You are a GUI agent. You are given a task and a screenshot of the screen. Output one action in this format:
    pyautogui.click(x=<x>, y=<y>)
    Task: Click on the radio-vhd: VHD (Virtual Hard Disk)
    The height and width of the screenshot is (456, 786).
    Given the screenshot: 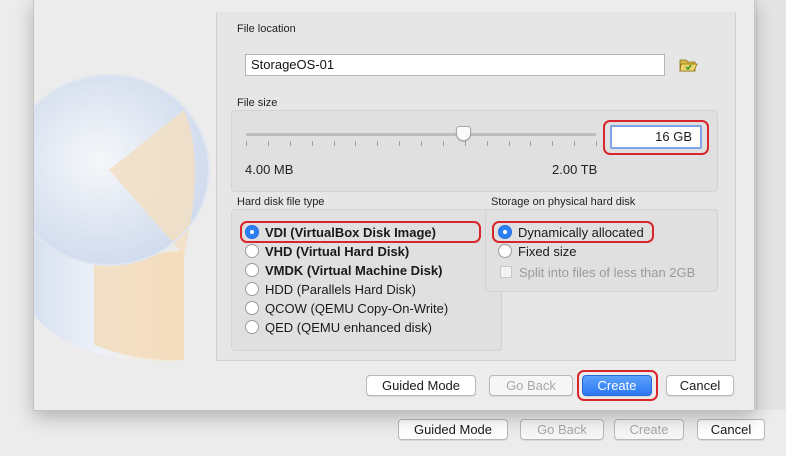 What is the action you would take?
    pyautogui.click(x=327, y=251)
    